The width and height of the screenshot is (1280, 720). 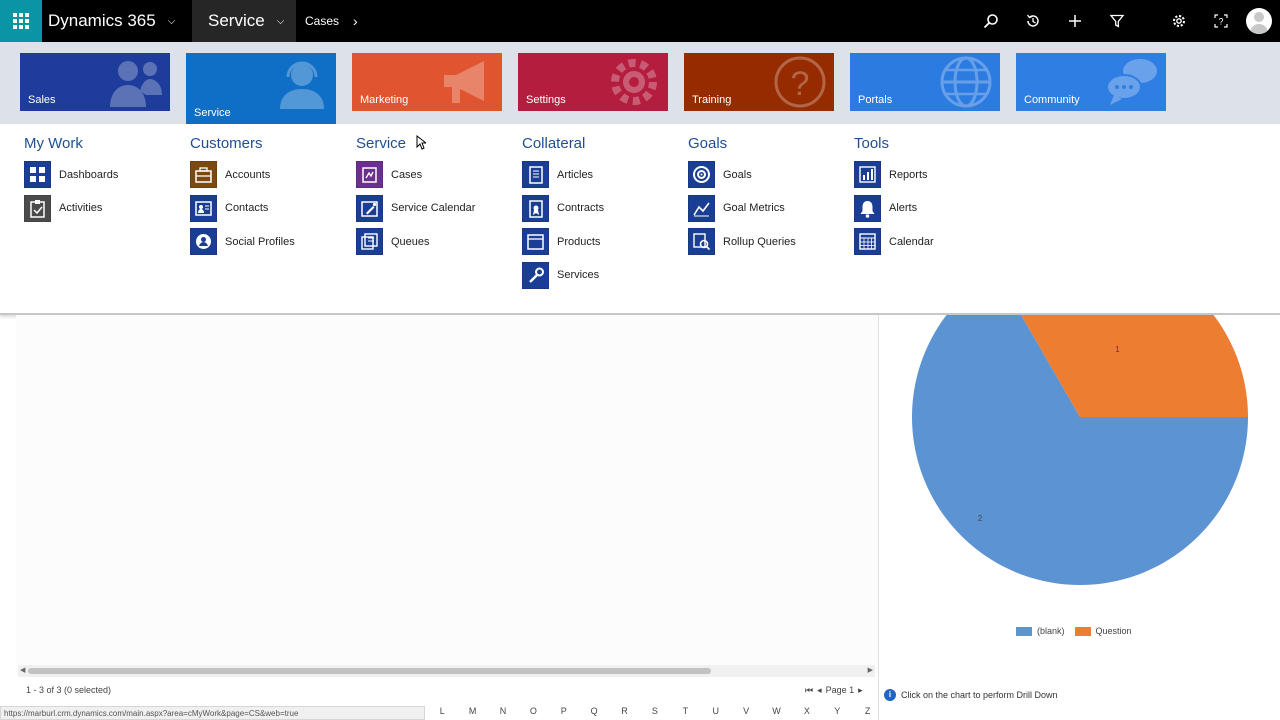 I want to click on chevron-down-icon: ⌵, so click(x=280, y=21).